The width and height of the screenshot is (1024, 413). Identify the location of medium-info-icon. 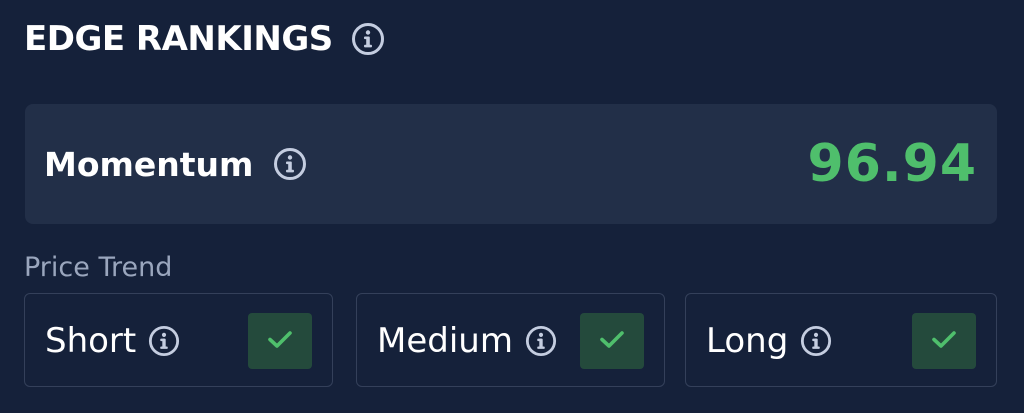
(541, 341).